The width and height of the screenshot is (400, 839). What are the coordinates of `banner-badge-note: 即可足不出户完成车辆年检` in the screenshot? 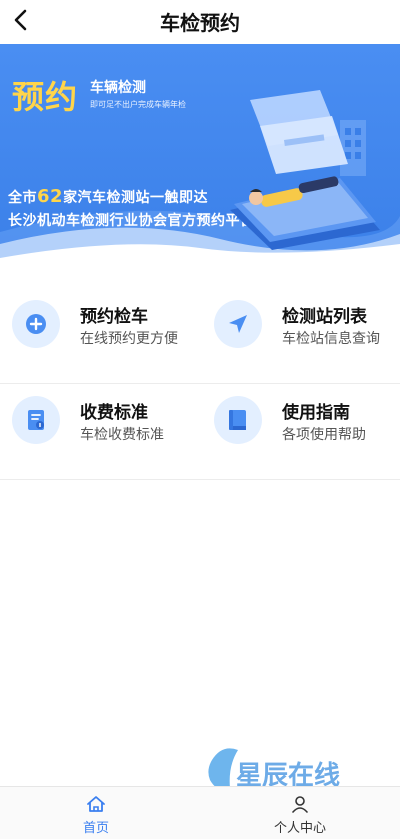 It's located at (138, 104).